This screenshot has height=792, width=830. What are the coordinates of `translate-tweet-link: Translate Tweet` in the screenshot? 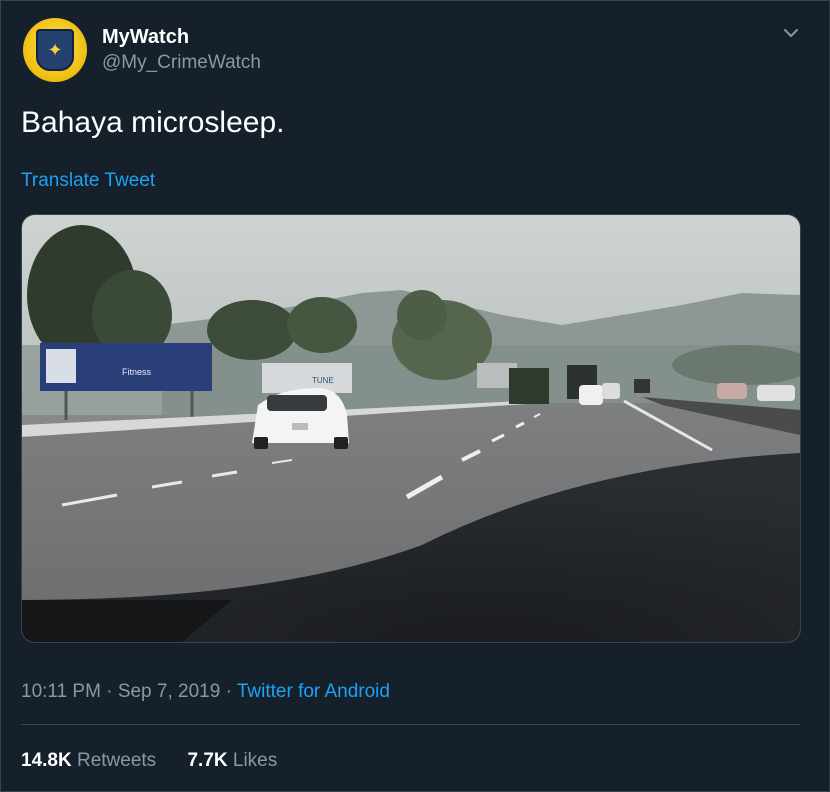 It's located at (88, 181).